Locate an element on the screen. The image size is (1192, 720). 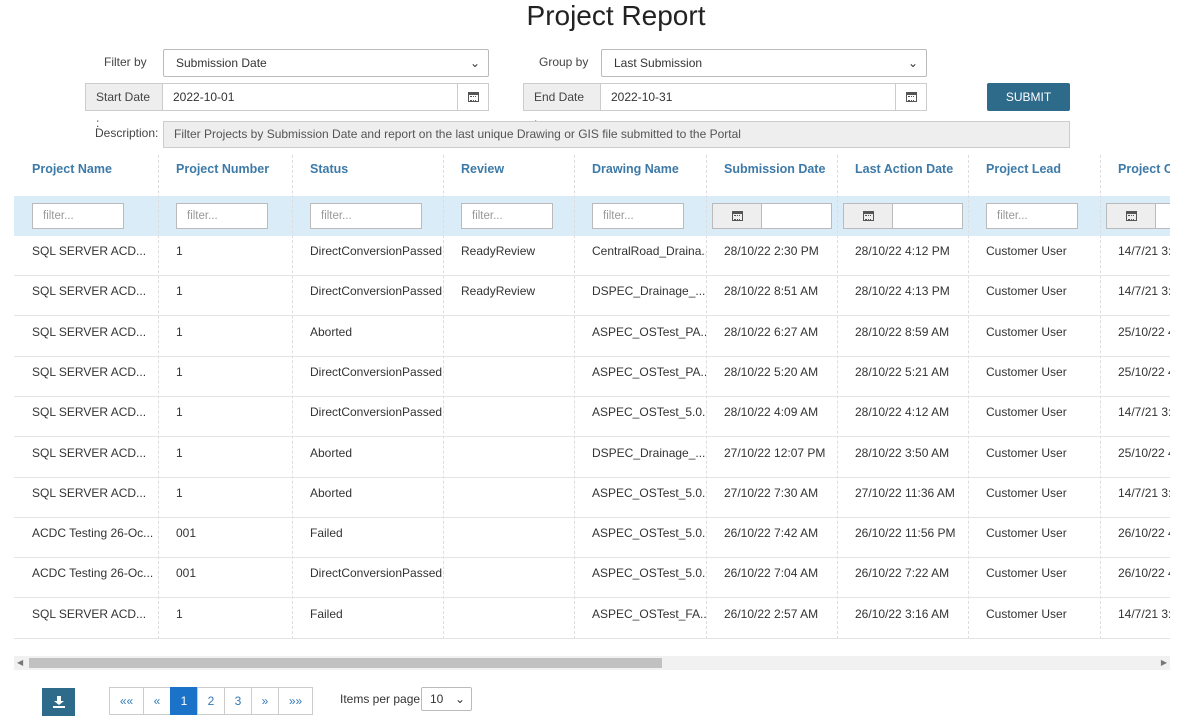
end-date-input: 2022-10-31 is located at coordinates (748, 97).